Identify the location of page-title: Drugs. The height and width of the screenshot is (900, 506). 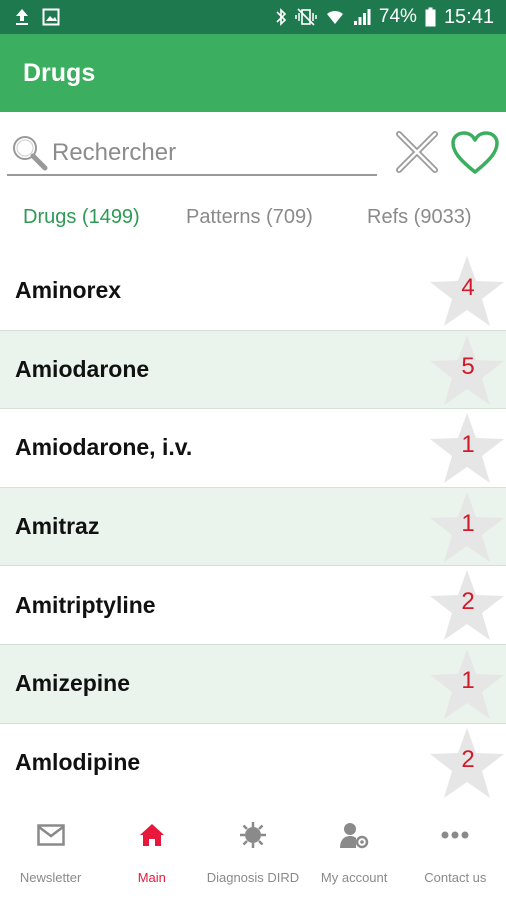
(59, 72).